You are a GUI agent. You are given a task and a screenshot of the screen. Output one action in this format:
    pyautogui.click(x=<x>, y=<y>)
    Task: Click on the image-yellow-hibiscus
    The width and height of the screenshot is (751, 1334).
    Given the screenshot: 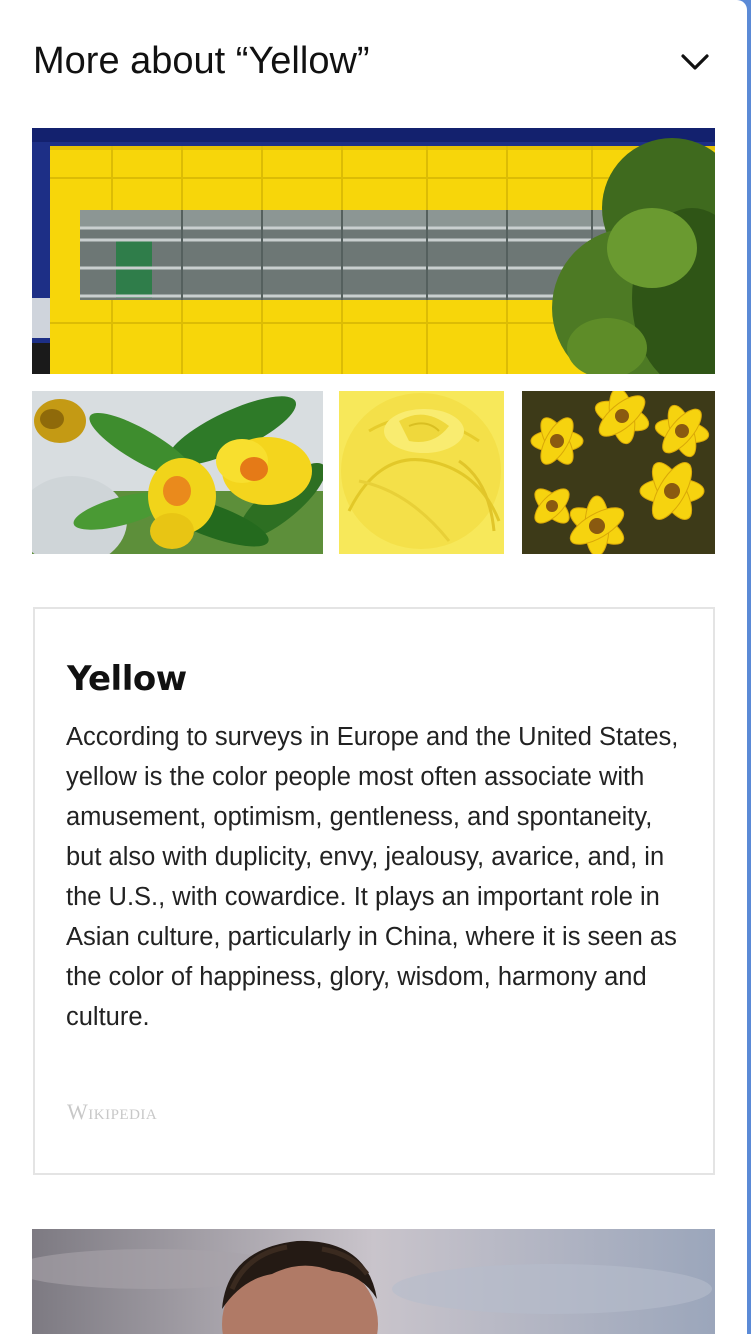 What is the action you would take?
    pyautogui.click(x=177, y=472)
    